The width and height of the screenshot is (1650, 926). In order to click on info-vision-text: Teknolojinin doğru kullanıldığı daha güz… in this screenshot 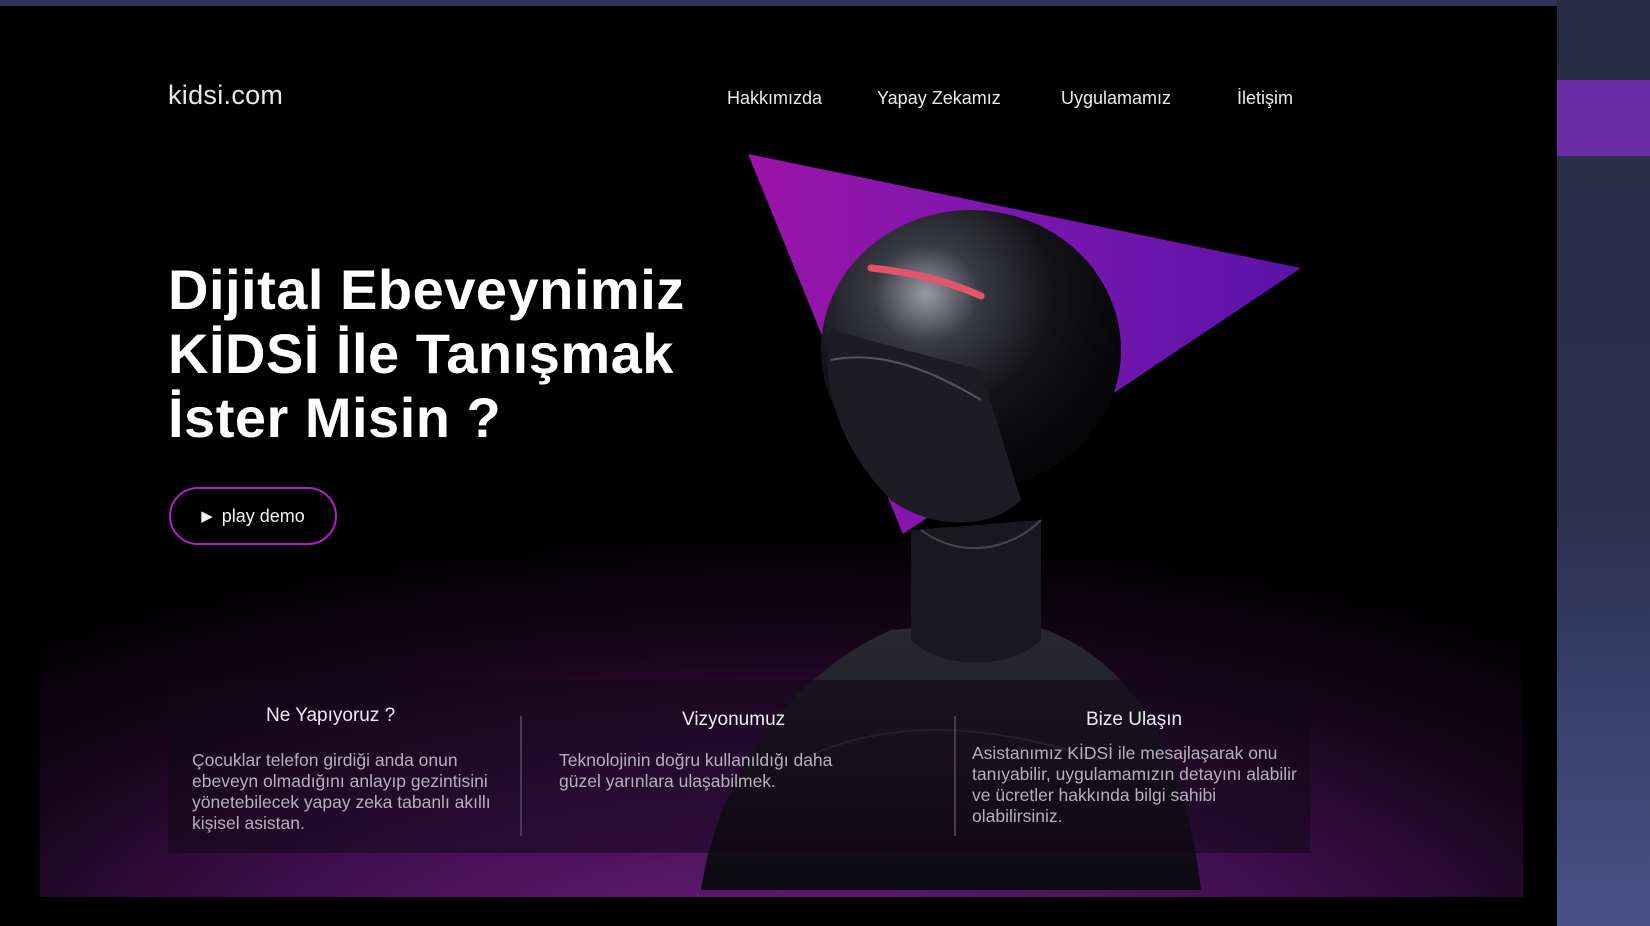, I will do `click(696, 770)`.